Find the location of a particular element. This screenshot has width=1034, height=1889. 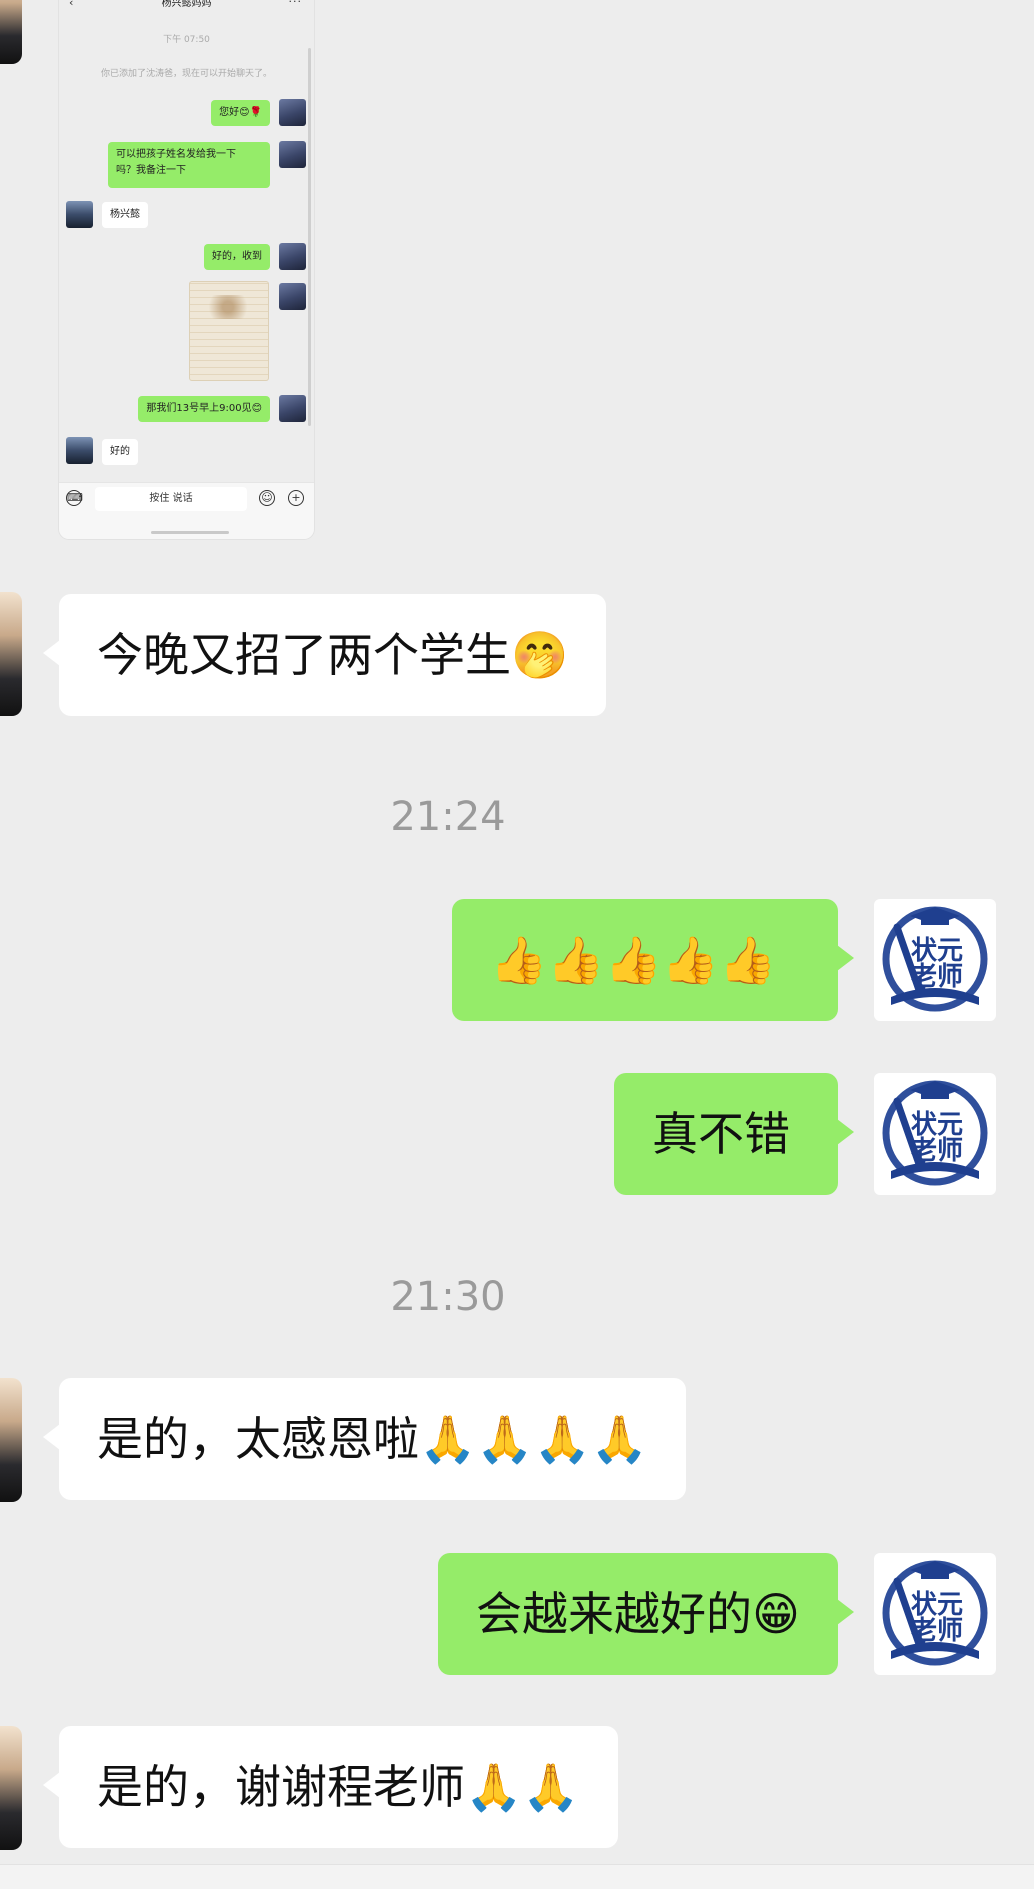

message-bubble: 👍👍👍👍👍 is located at coordinates (653, 960).